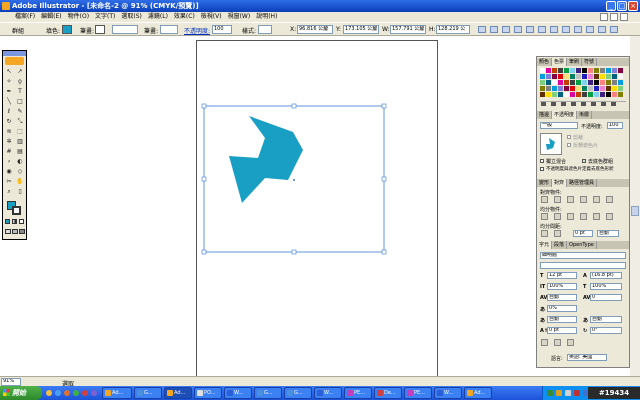 This screenshot has height=400, width=640. I want to click on warp-tool-icon: ≋, so click(9, 131).